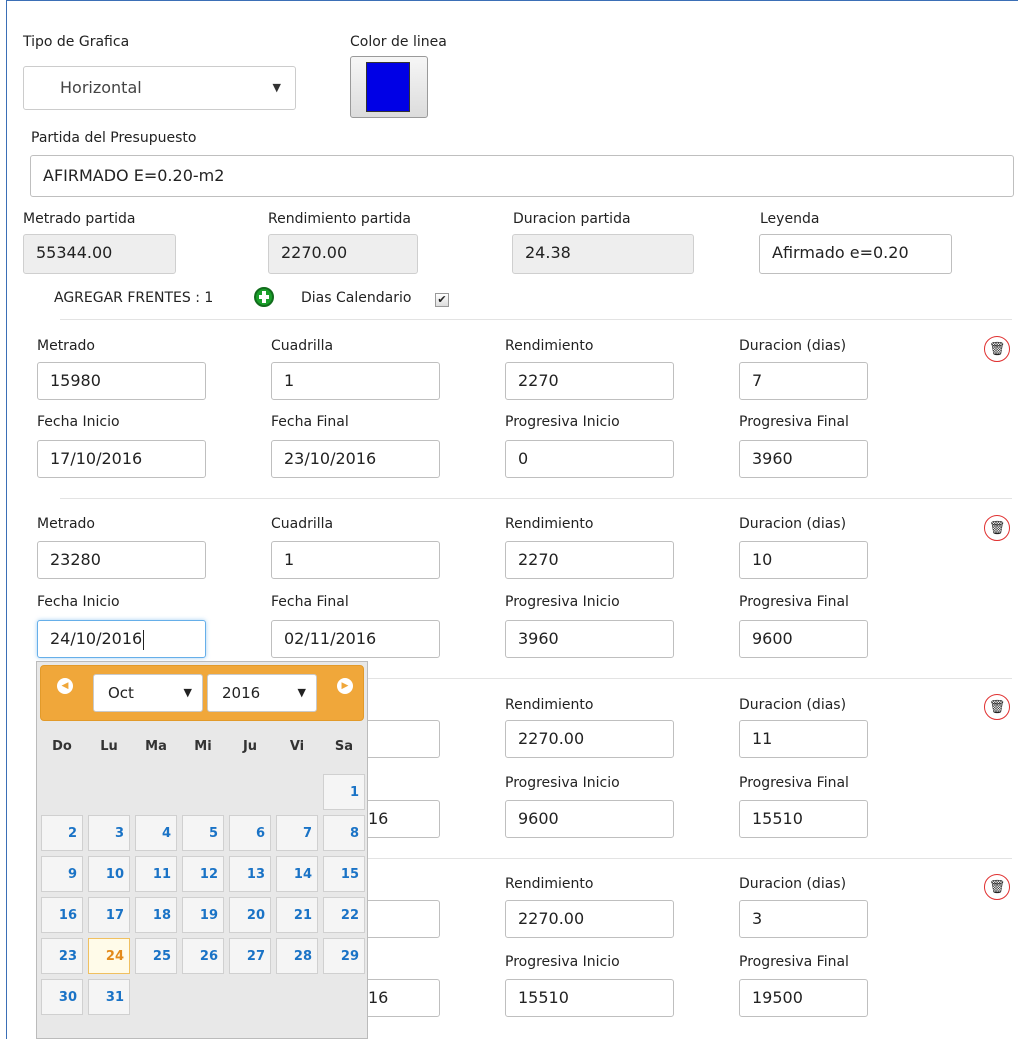  What do you see at coordinates (803, 739) in the screenshot?
I see `duracion-input: 11` at bounding box center [803, 739].